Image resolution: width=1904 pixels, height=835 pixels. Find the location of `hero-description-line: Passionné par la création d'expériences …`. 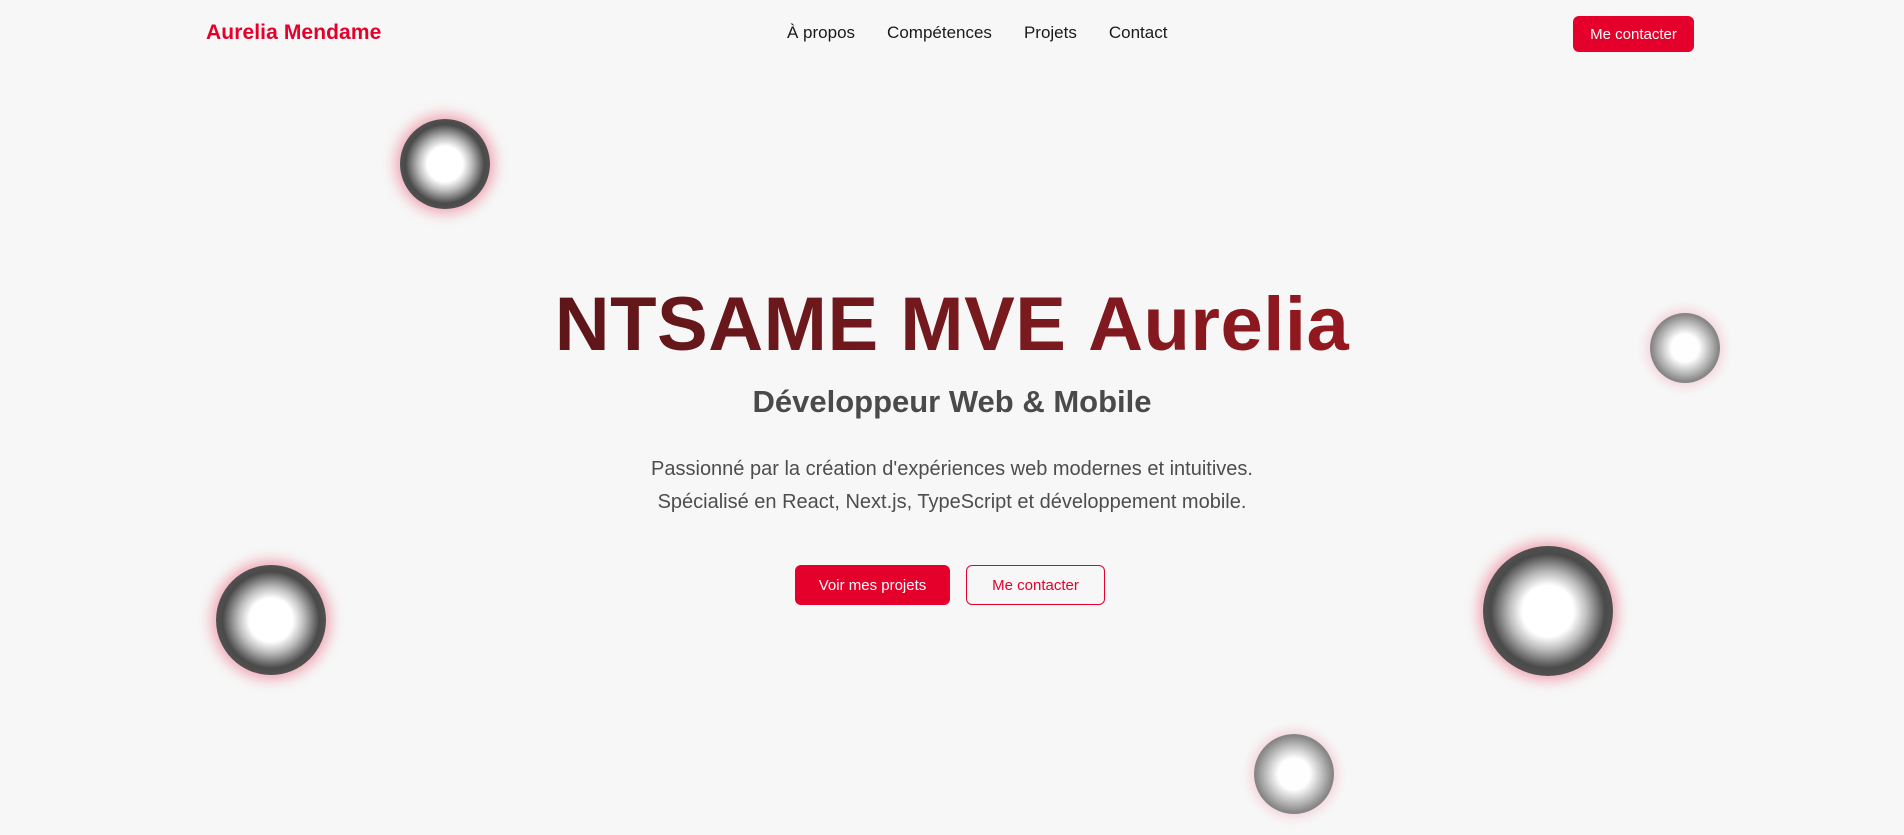

hero-description-line: Passionné par la création d'expériences … is located at coordinates (952, 469).